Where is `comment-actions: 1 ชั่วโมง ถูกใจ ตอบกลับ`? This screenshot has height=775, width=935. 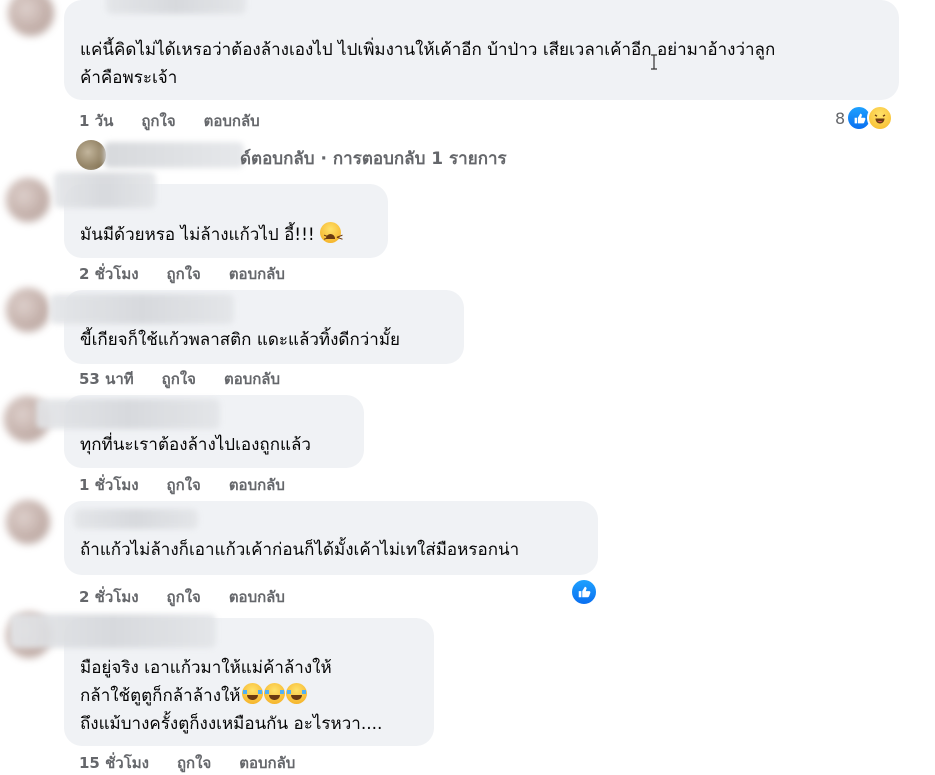
comment-actions: 1 ชั่วโมง ถูกใจ ตอบกลับ is located at coordinates (182, 485).